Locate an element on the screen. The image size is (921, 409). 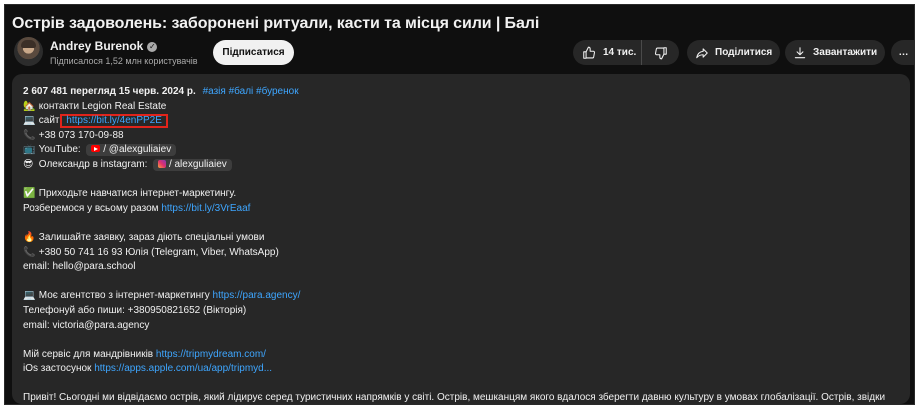
like-button: 14 тис. is located at coordinates (607, 52).